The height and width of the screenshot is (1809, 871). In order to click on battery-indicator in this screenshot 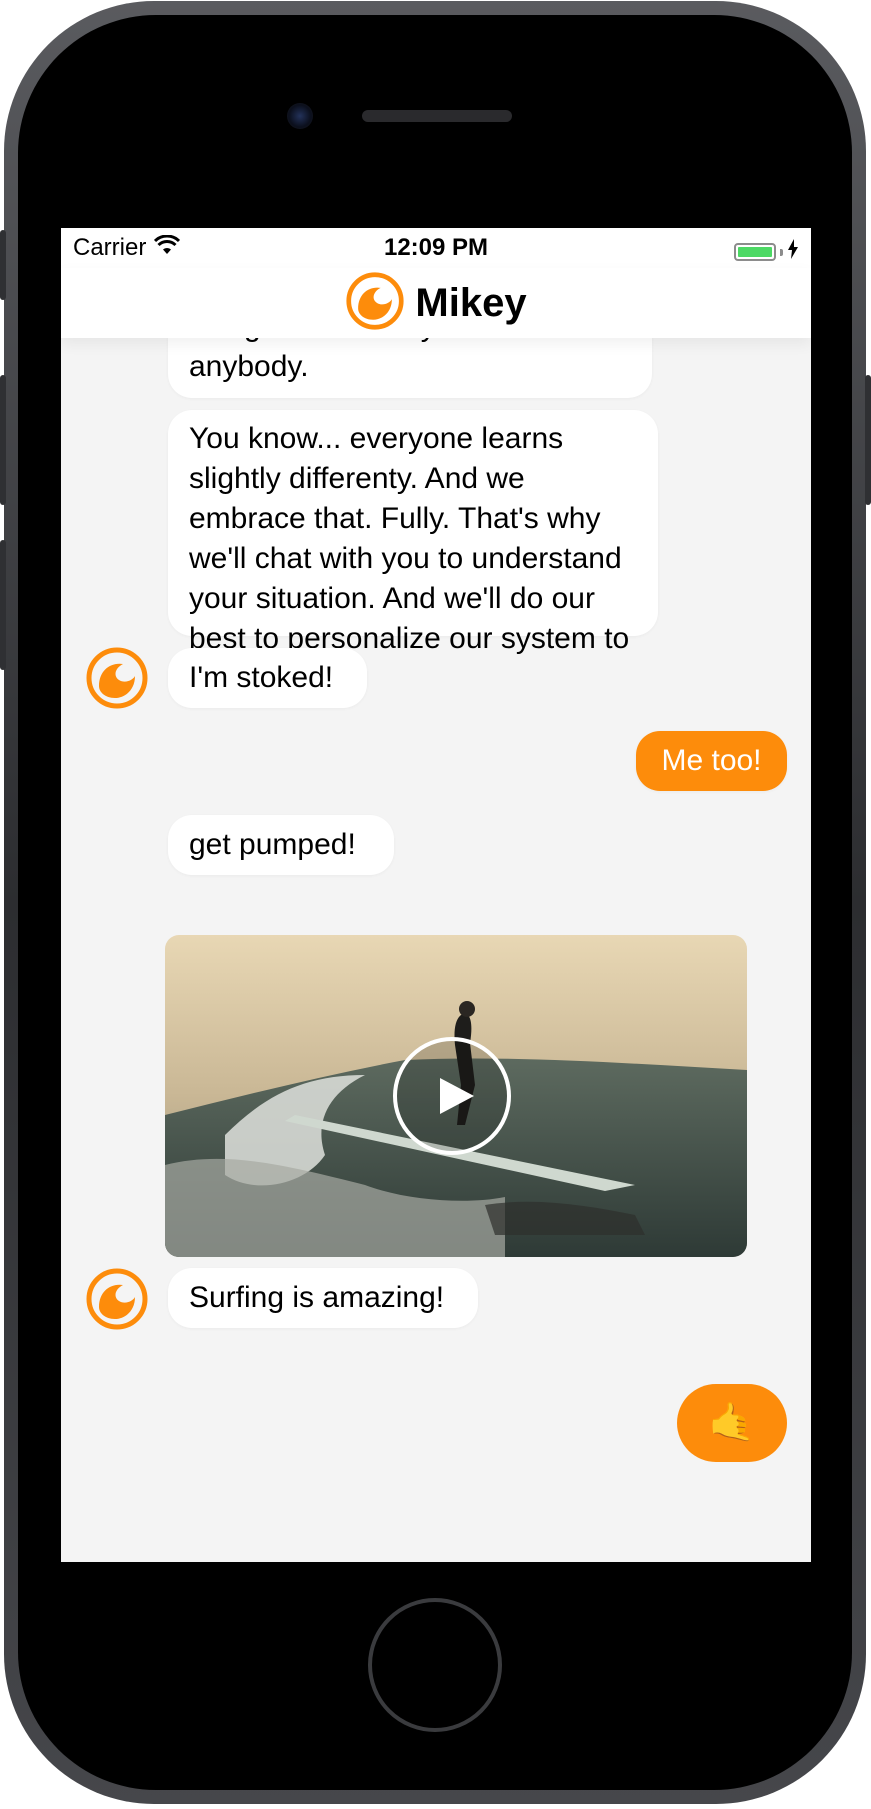, I will do `click(766, 252)`.